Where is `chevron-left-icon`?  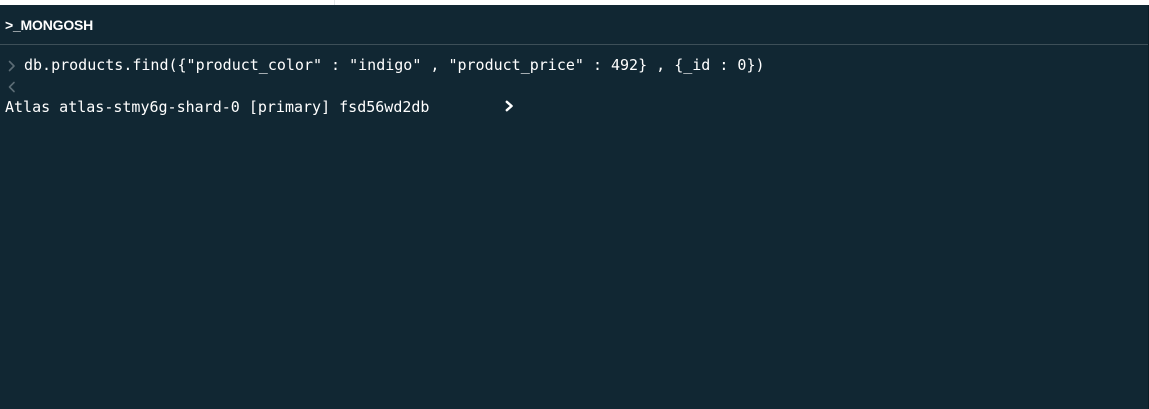
chevron-left-icon is located at coordinates (12, 87).